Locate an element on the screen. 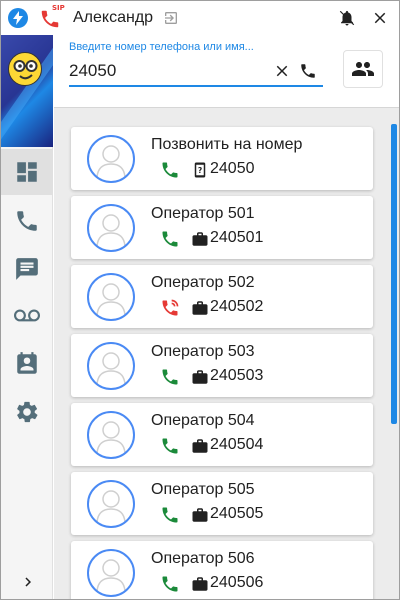  contact-name: Оператор 504 is located at coordinates (203, 420).